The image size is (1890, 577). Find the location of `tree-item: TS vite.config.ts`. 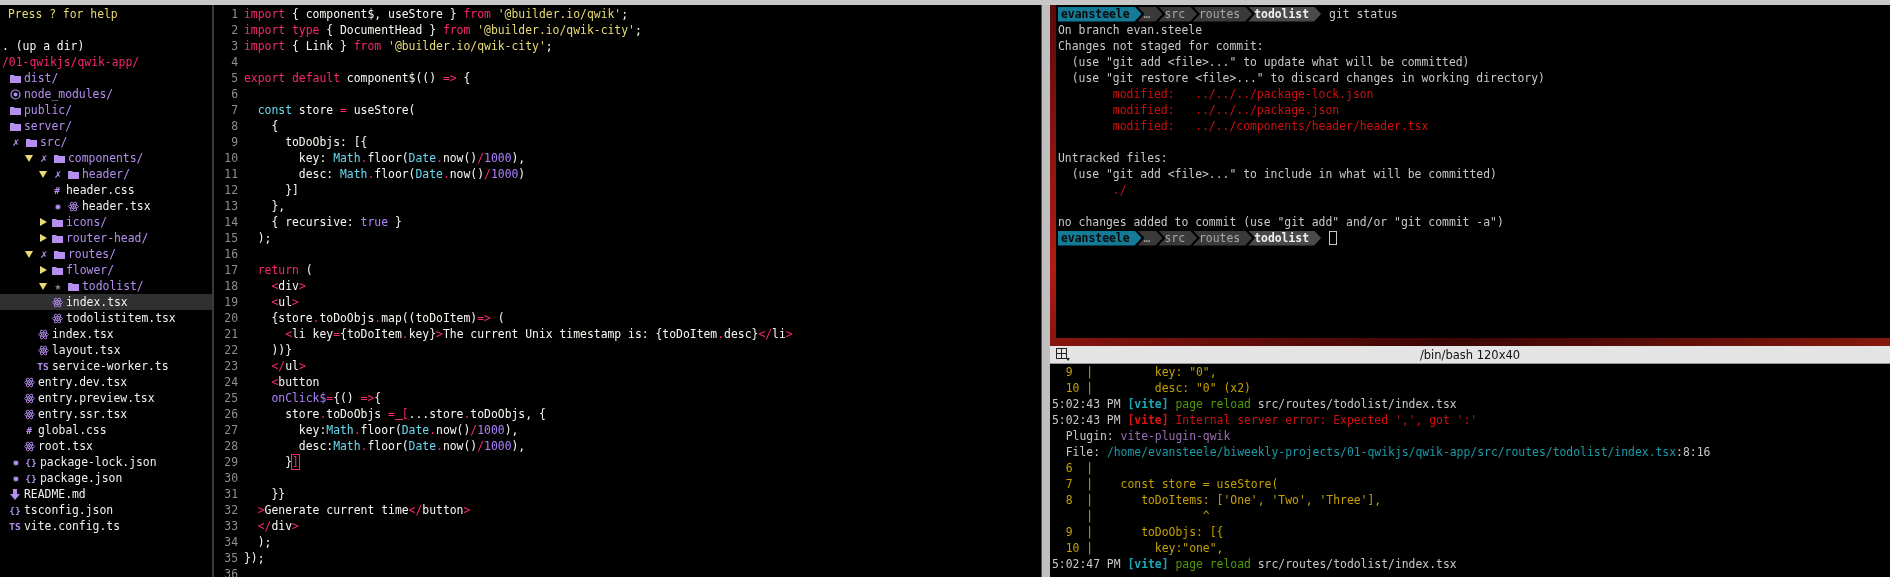

tree-item: TS vite.config.ts is located at coordinates (106, 526).